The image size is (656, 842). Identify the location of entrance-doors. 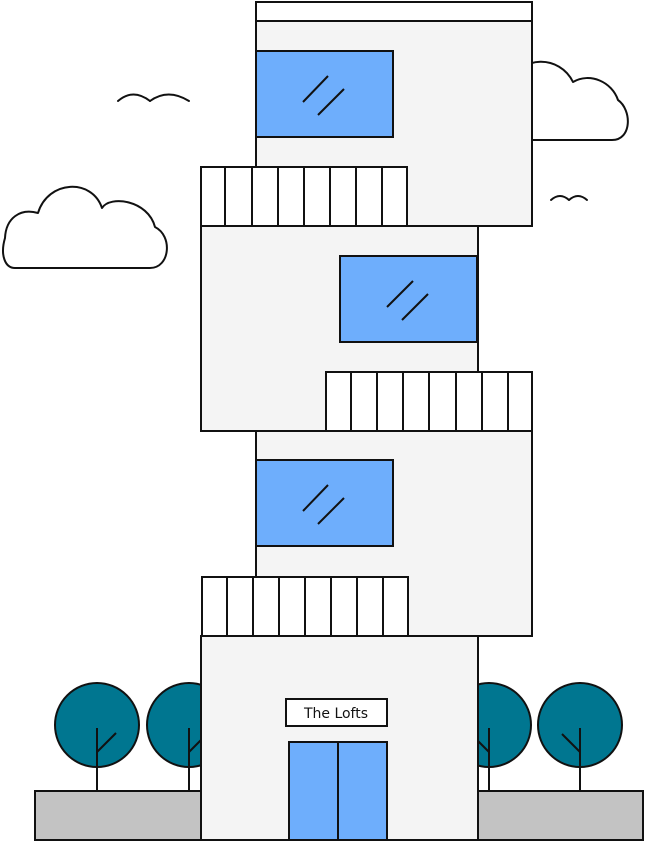
(338, 791).